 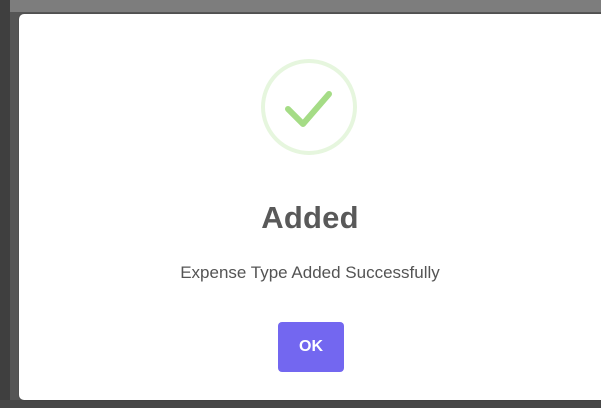 What do you see at coordinates (310, 272) in the screenshot?
I see `dialog-message: Expense Type Added Successfully` at bounding box center [310, 272].